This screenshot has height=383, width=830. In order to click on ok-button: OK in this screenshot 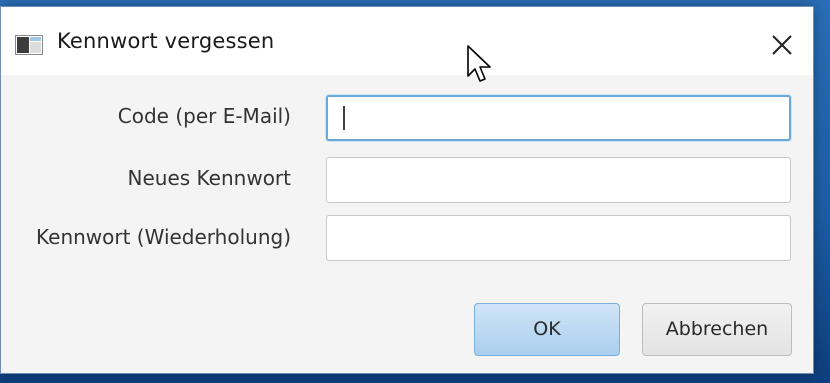, I will do `click(547, 329)`.